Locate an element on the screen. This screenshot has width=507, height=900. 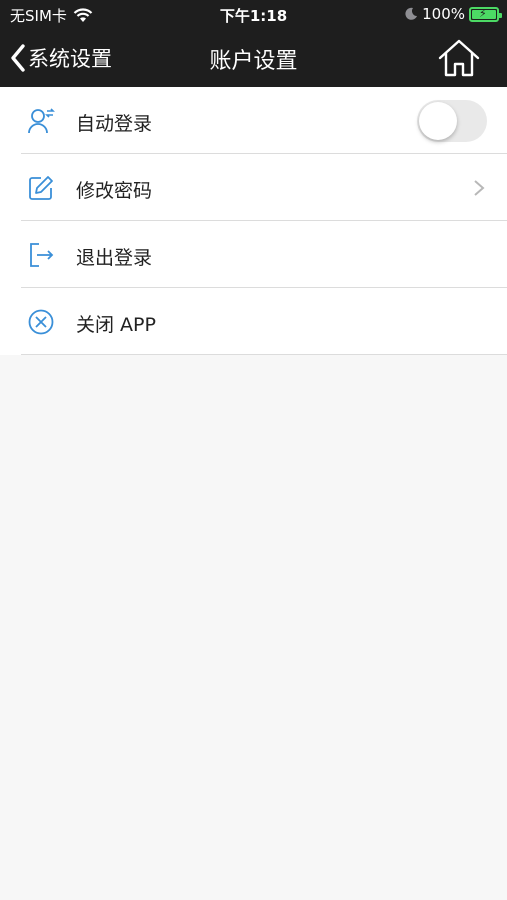
moon-icon is located at coordinates (411, 13).